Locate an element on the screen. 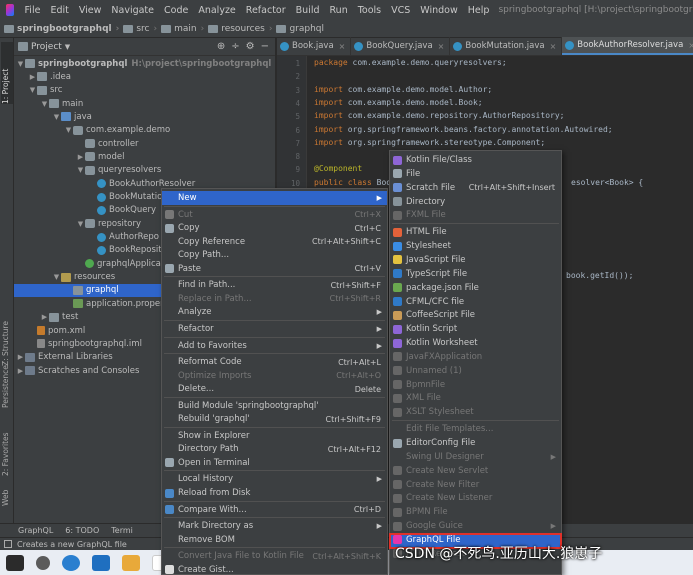 The height and width of the screenshot is (575, 693). tree-item: ▼ src is located at coordinates (145, 90).